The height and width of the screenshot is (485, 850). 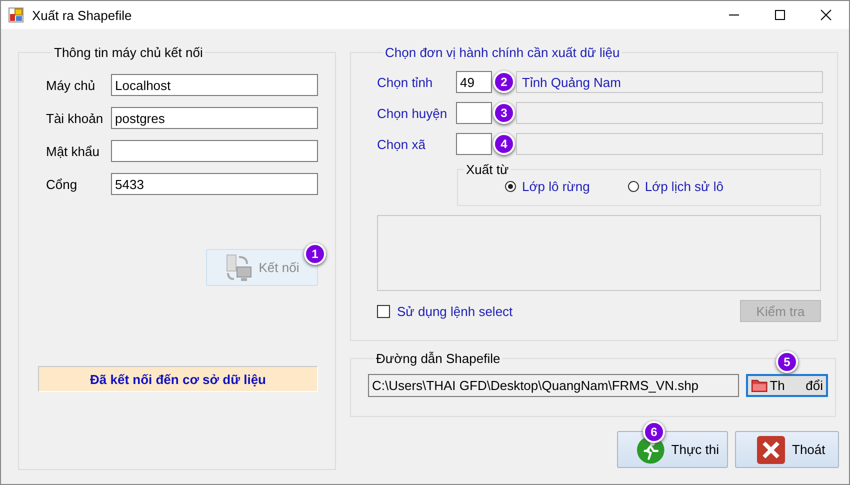 What do you see at coordinates (547, 186) in the screenshot?
I see `radio-option: Lớp lô rừng` at bounding box center [547, 186].